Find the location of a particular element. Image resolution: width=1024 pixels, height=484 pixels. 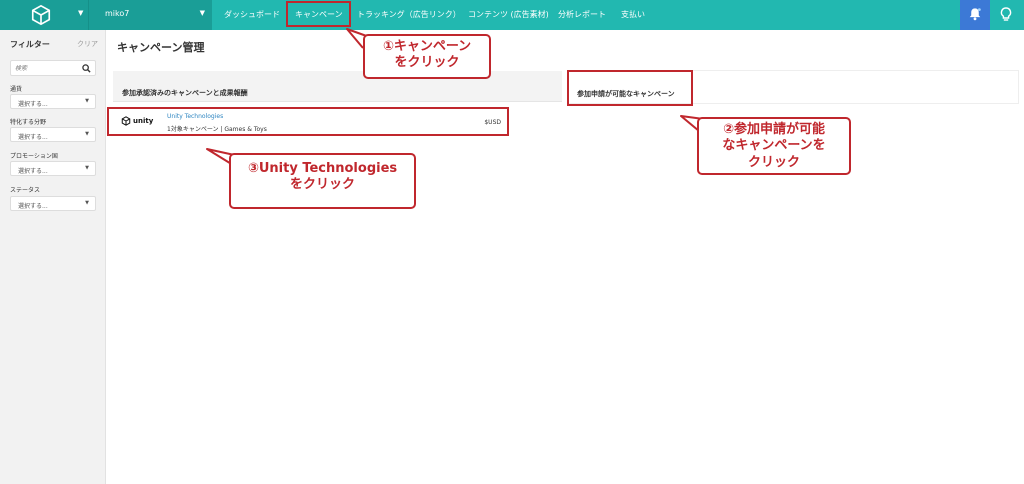

app-switcher: ▼ is located at coordinates (44, 15).